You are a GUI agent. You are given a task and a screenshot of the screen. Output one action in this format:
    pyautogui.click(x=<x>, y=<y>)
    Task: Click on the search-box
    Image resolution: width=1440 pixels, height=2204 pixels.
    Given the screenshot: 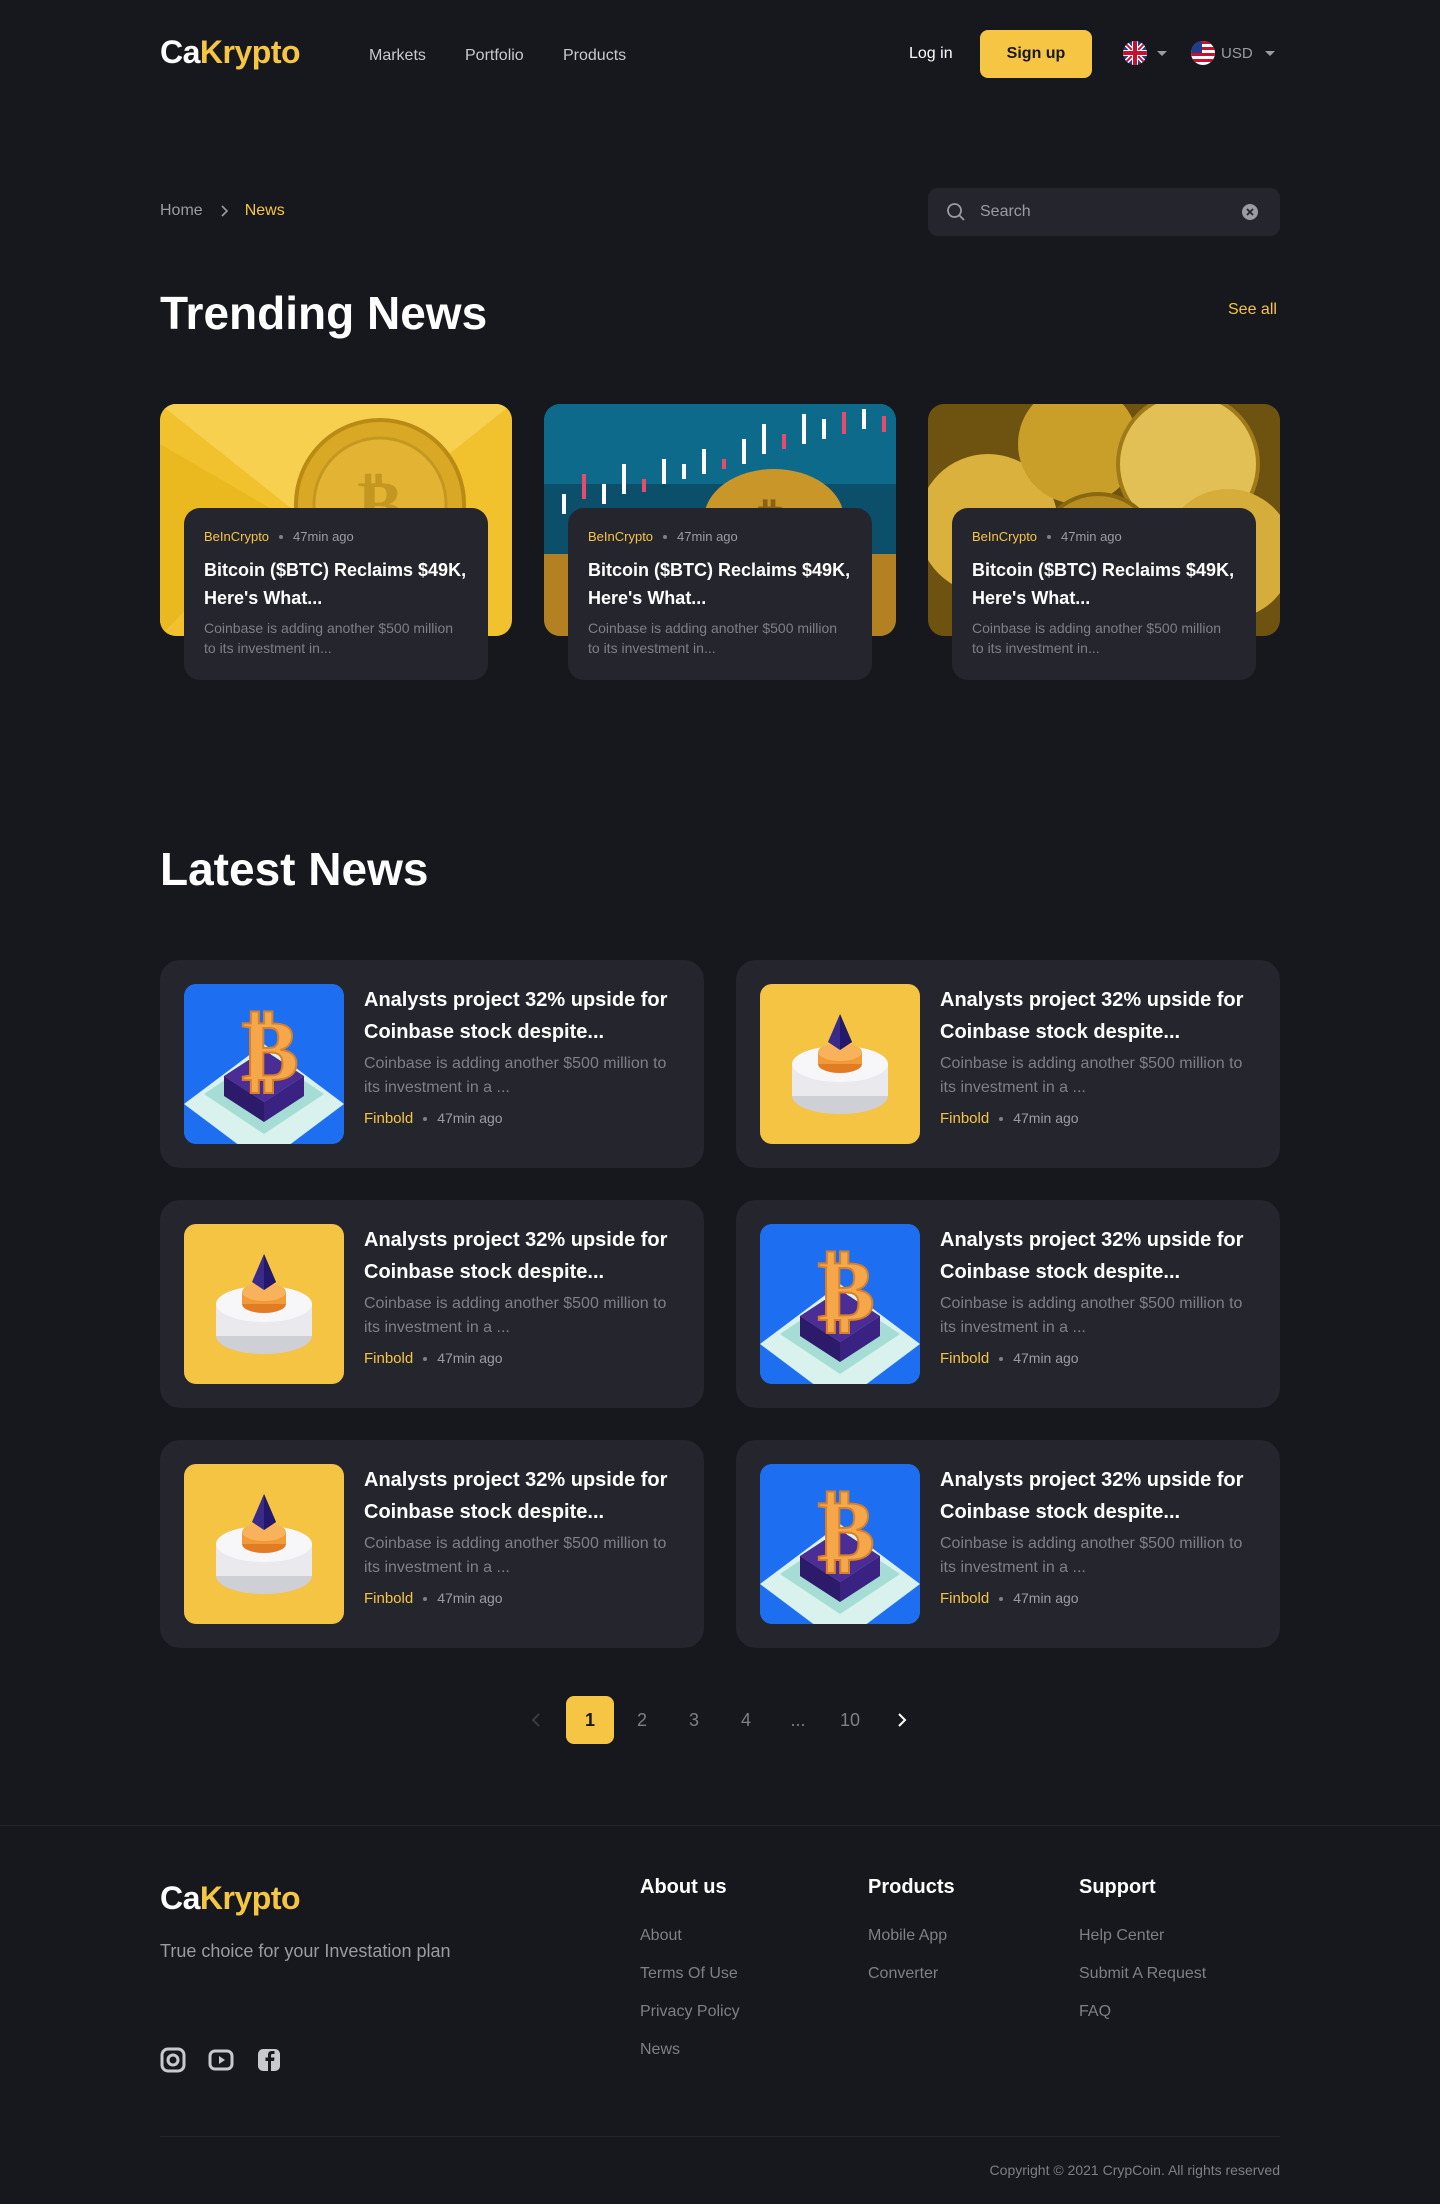 What is the action you would take?
    pyautogui.click(x=1104, y=212)
    